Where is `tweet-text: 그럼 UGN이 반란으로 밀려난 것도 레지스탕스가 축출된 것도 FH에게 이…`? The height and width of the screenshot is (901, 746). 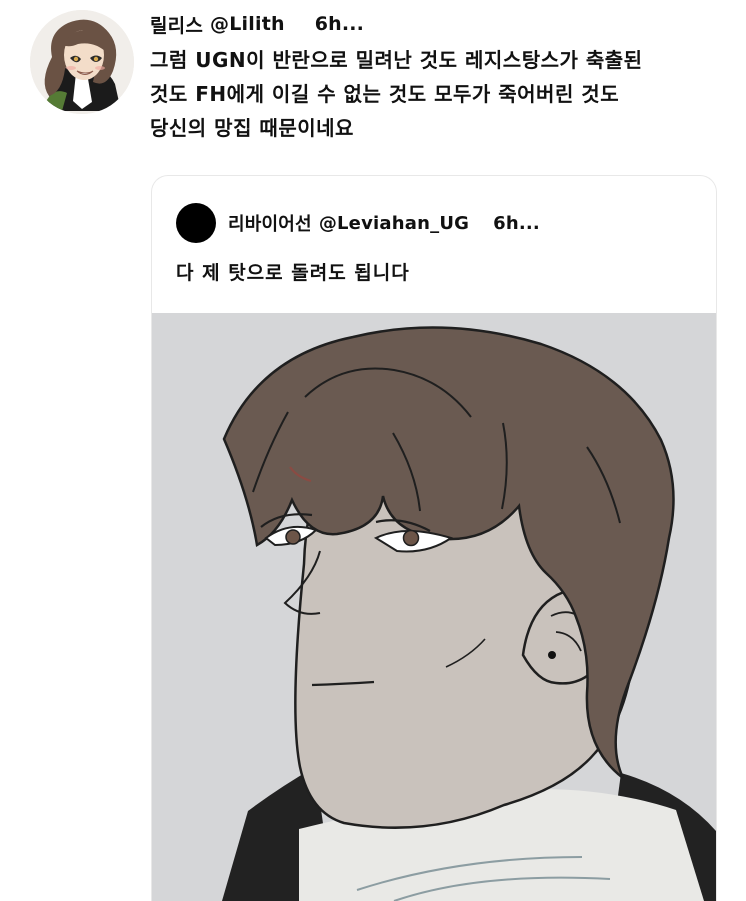 tweet-text: 그럼 UGN이 반란으로 밀려난 것도 레지스탕스가 축출된 것도 FH에게 이… is located at coordinates (396, 94).